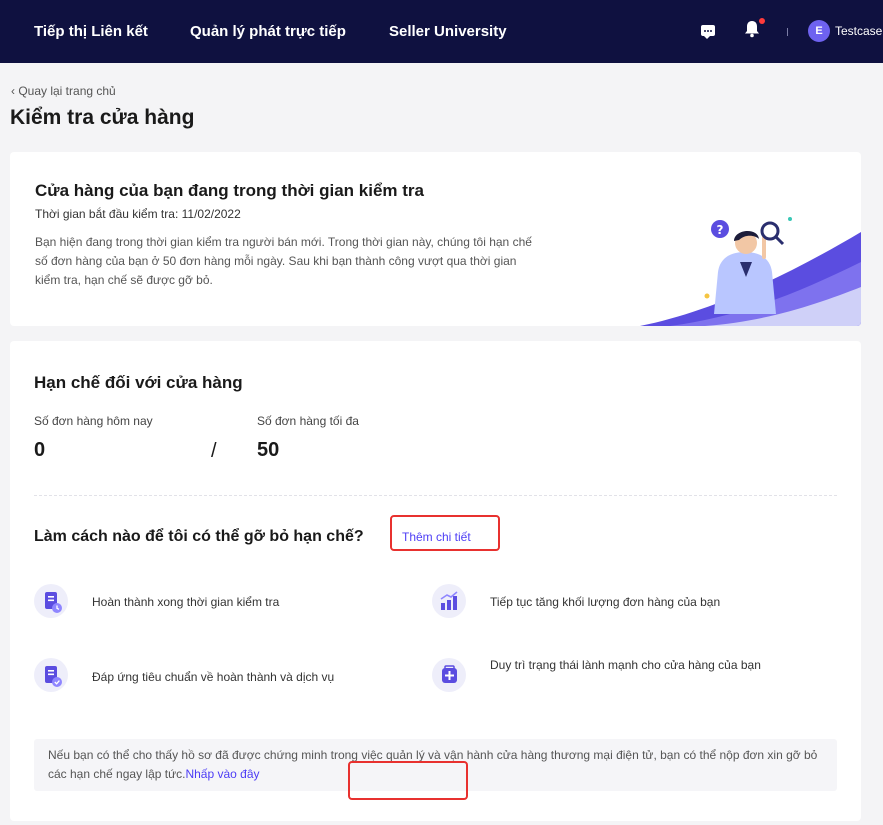  I want to click on step-complete-inspection: Hoàn thành xong thời gian kiểm tra, so click(186, 602).